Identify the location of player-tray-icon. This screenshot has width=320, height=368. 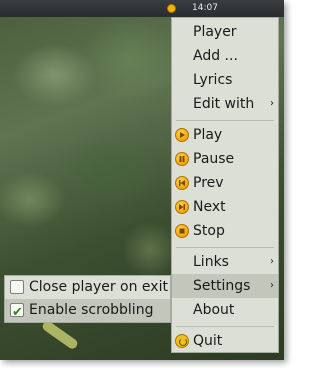
(171, 8).